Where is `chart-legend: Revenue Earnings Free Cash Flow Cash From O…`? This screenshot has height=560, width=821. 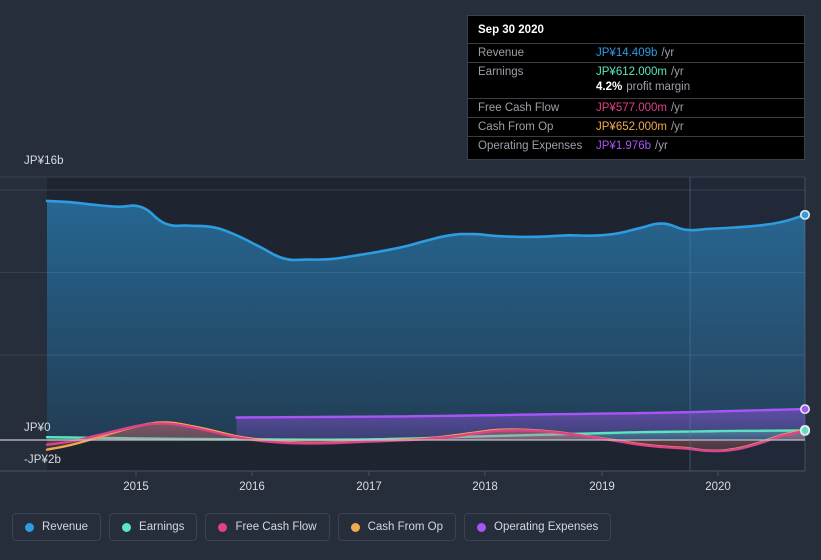 chart-legend: Revenue Earnings Free Cash Flow Cash From O… is located at coordinates (312, 527).